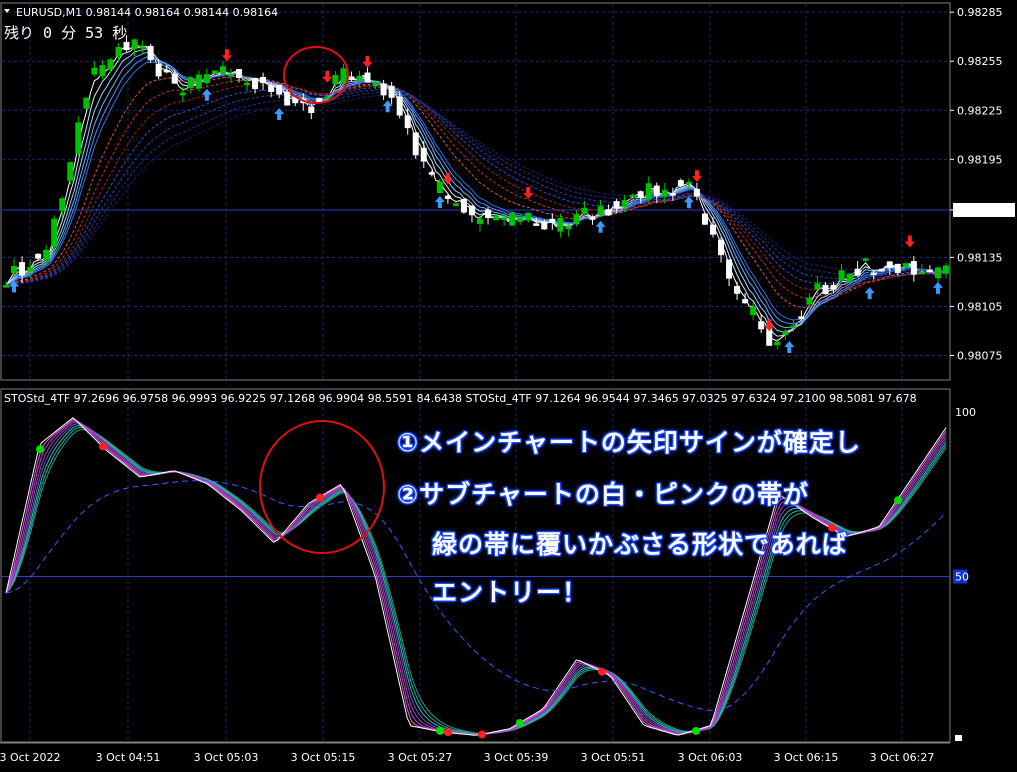  I want to click on timer-sec-unit: 秒, so click(120, 33).